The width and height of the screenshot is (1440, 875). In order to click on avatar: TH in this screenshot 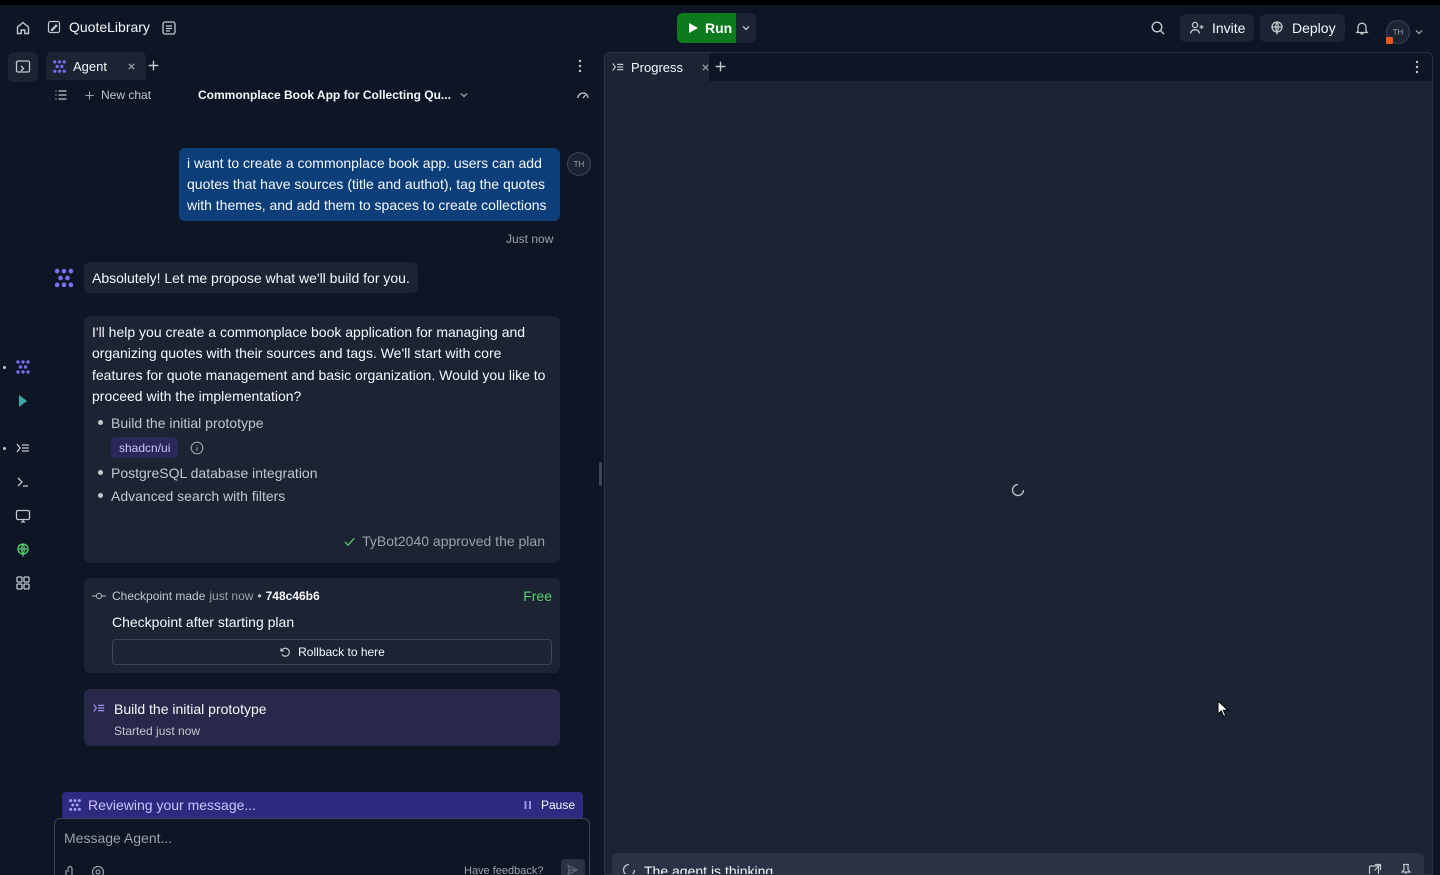, I will do `click(1398, 32)`.